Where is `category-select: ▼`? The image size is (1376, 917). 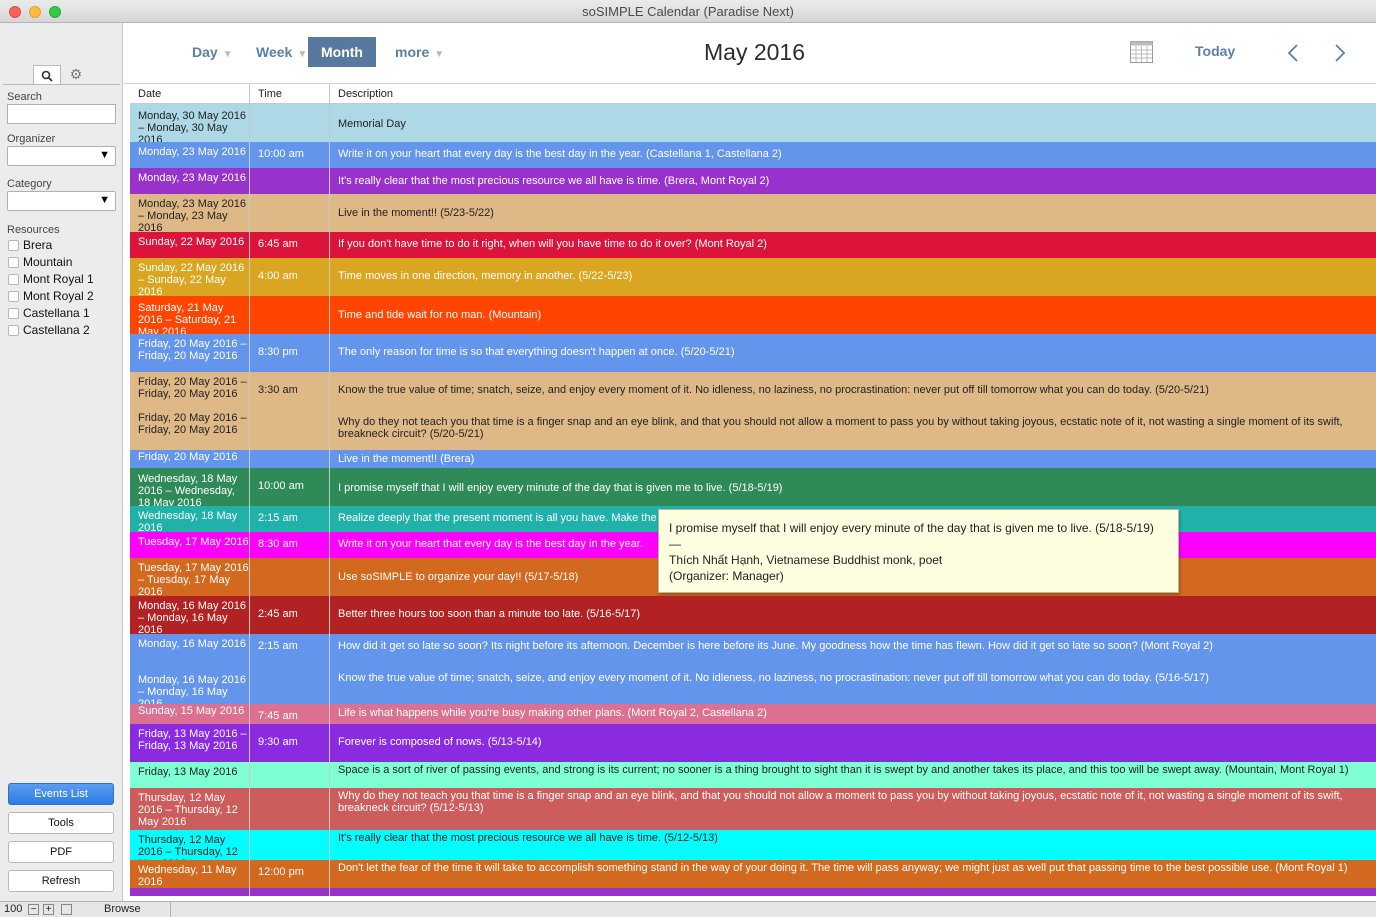
category-select: ▼ is located at coordinates (61, 201).